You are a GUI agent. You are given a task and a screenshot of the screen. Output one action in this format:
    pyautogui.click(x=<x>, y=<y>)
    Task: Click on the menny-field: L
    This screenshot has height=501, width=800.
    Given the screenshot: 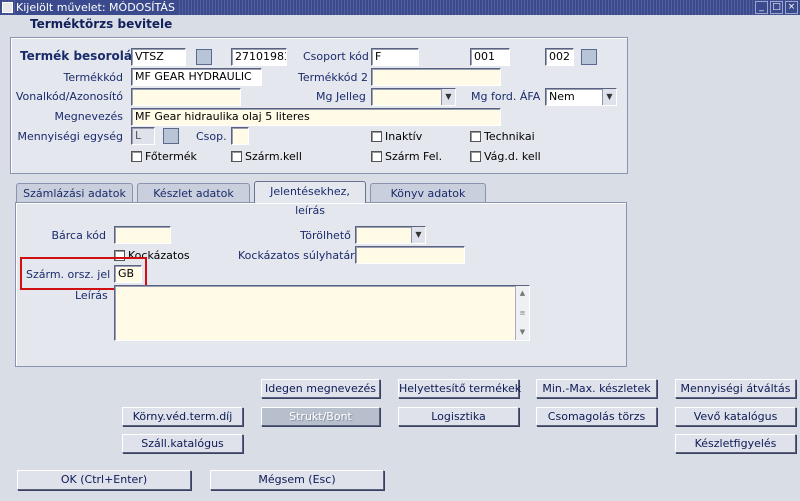 What is the action you would take?
    pyautogui.click(x=143, y=136)
    